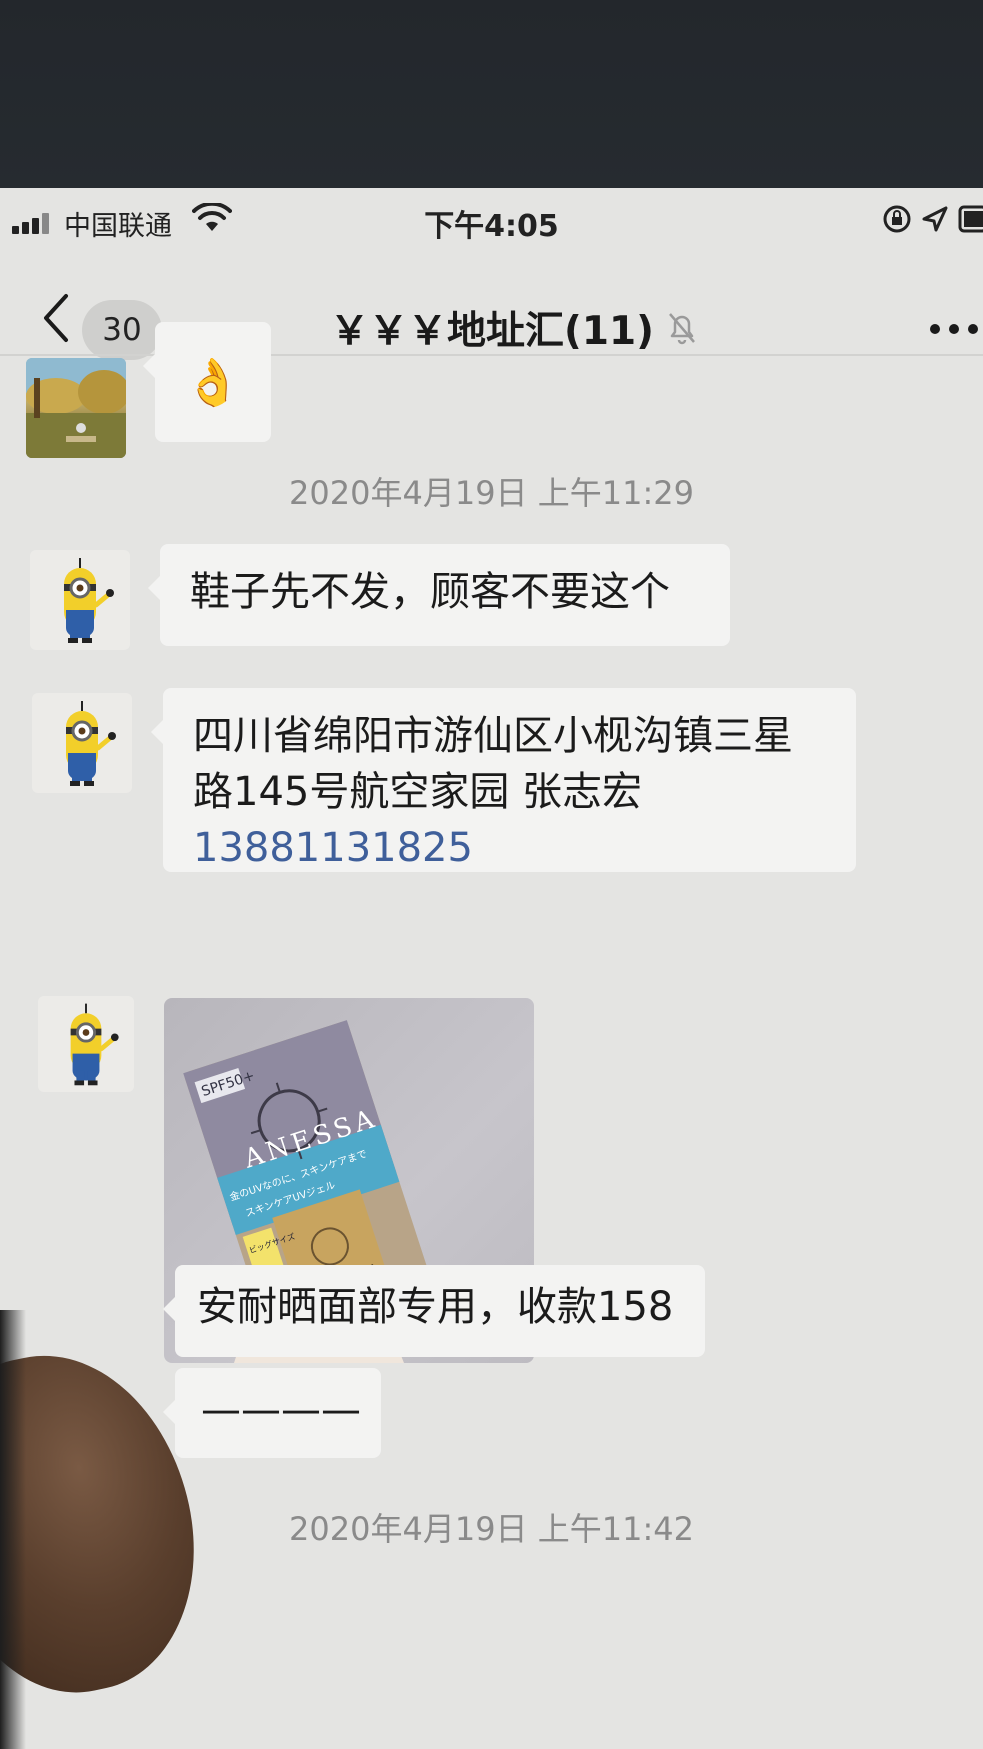 Image resolution: width=983 pixels, height=1749 pixels. I want to click on message-text: 鞋子先不发，顾客不要这个, so click(430, 592).